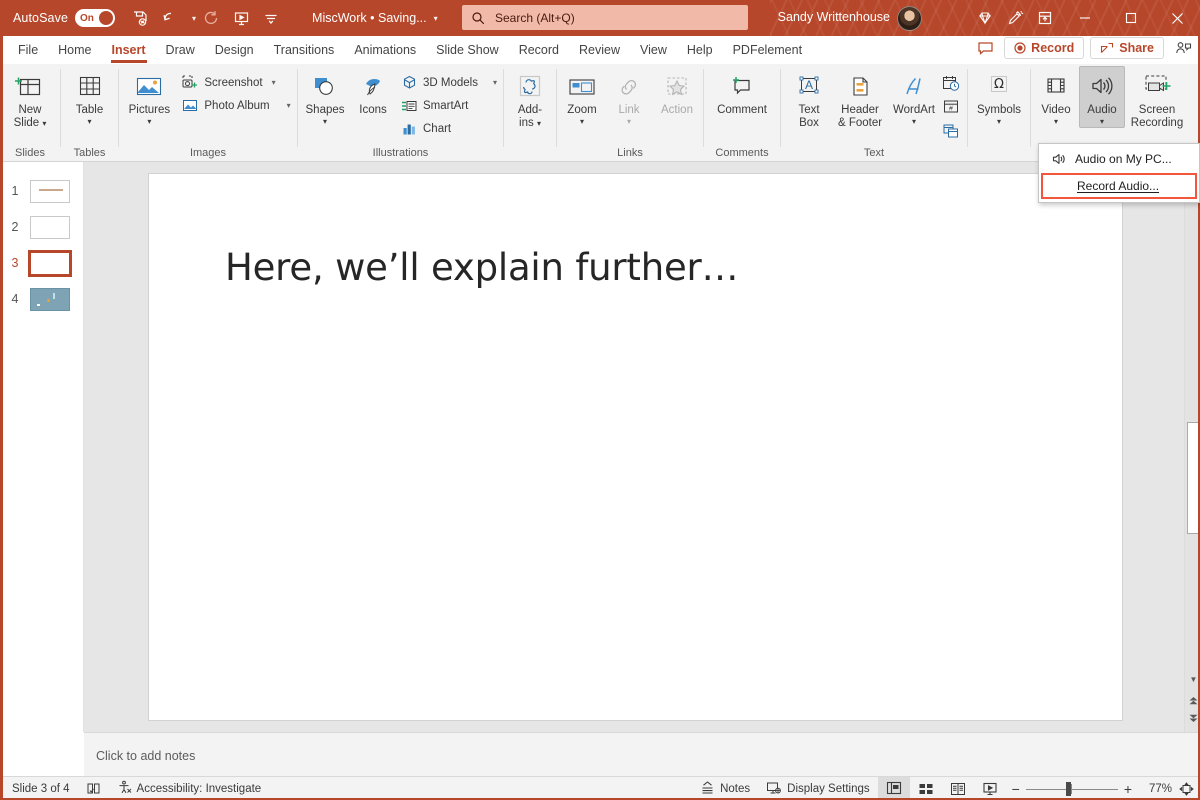 This screenshot has width=1200, height=800. Describe the element at coordinates (129, 50) in the screenshot. I see `tab-insert: Insert` at that location.